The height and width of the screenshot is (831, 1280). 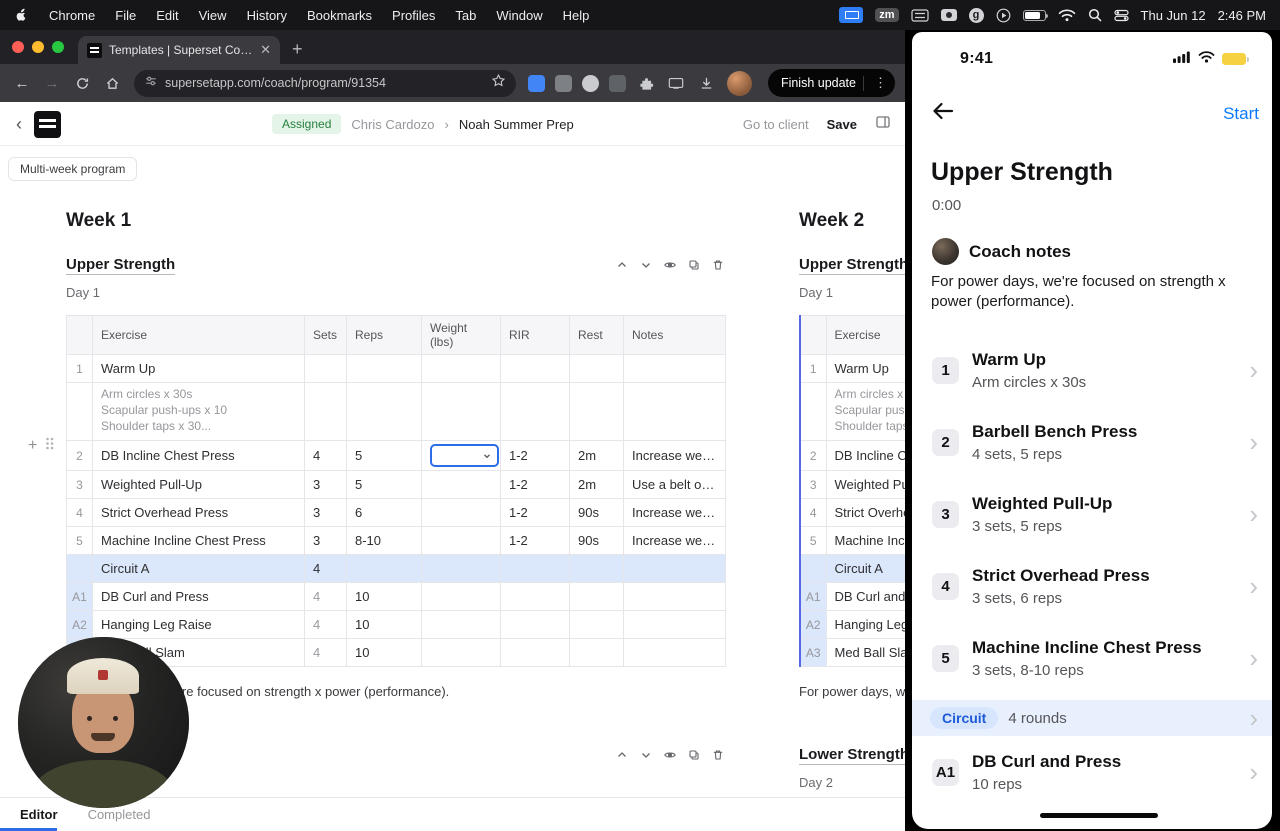 I want to click on circuit-name-cell: Circuit A, so click(x=198, y=568).